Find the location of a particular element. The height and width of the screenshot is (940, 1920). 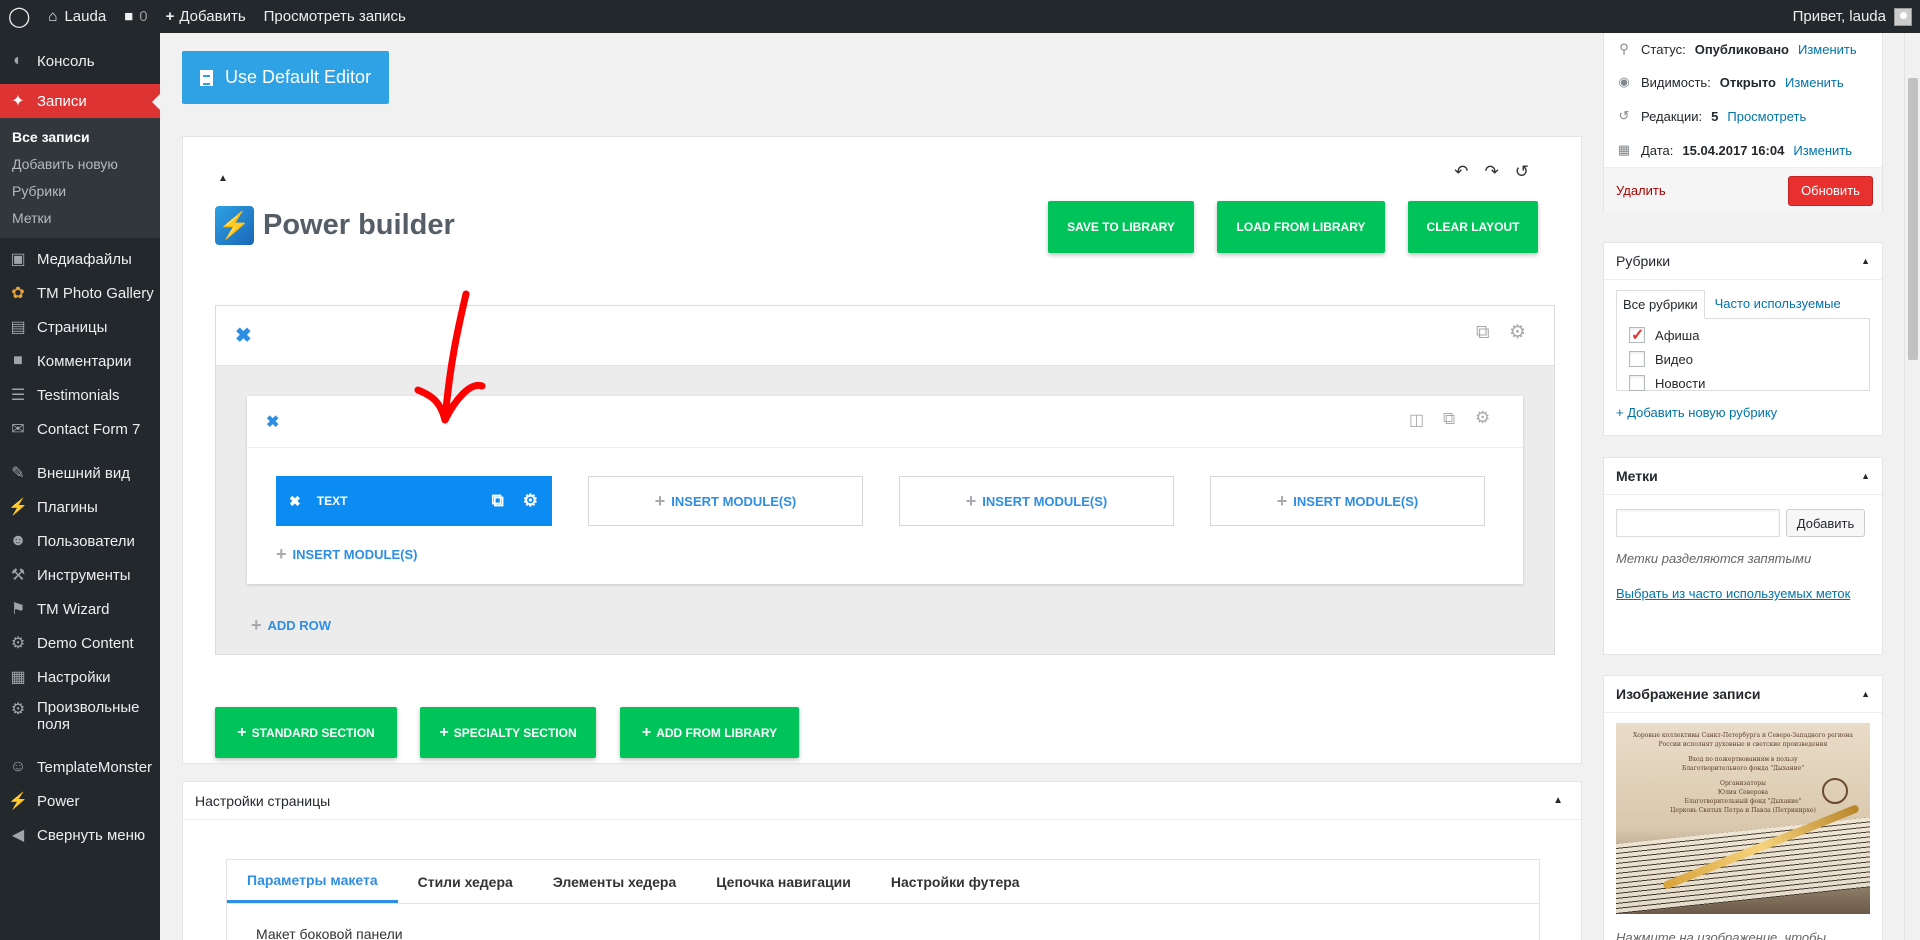

sidebar-item-pages: ▤ Страницы is located at coordinates (80, 327).